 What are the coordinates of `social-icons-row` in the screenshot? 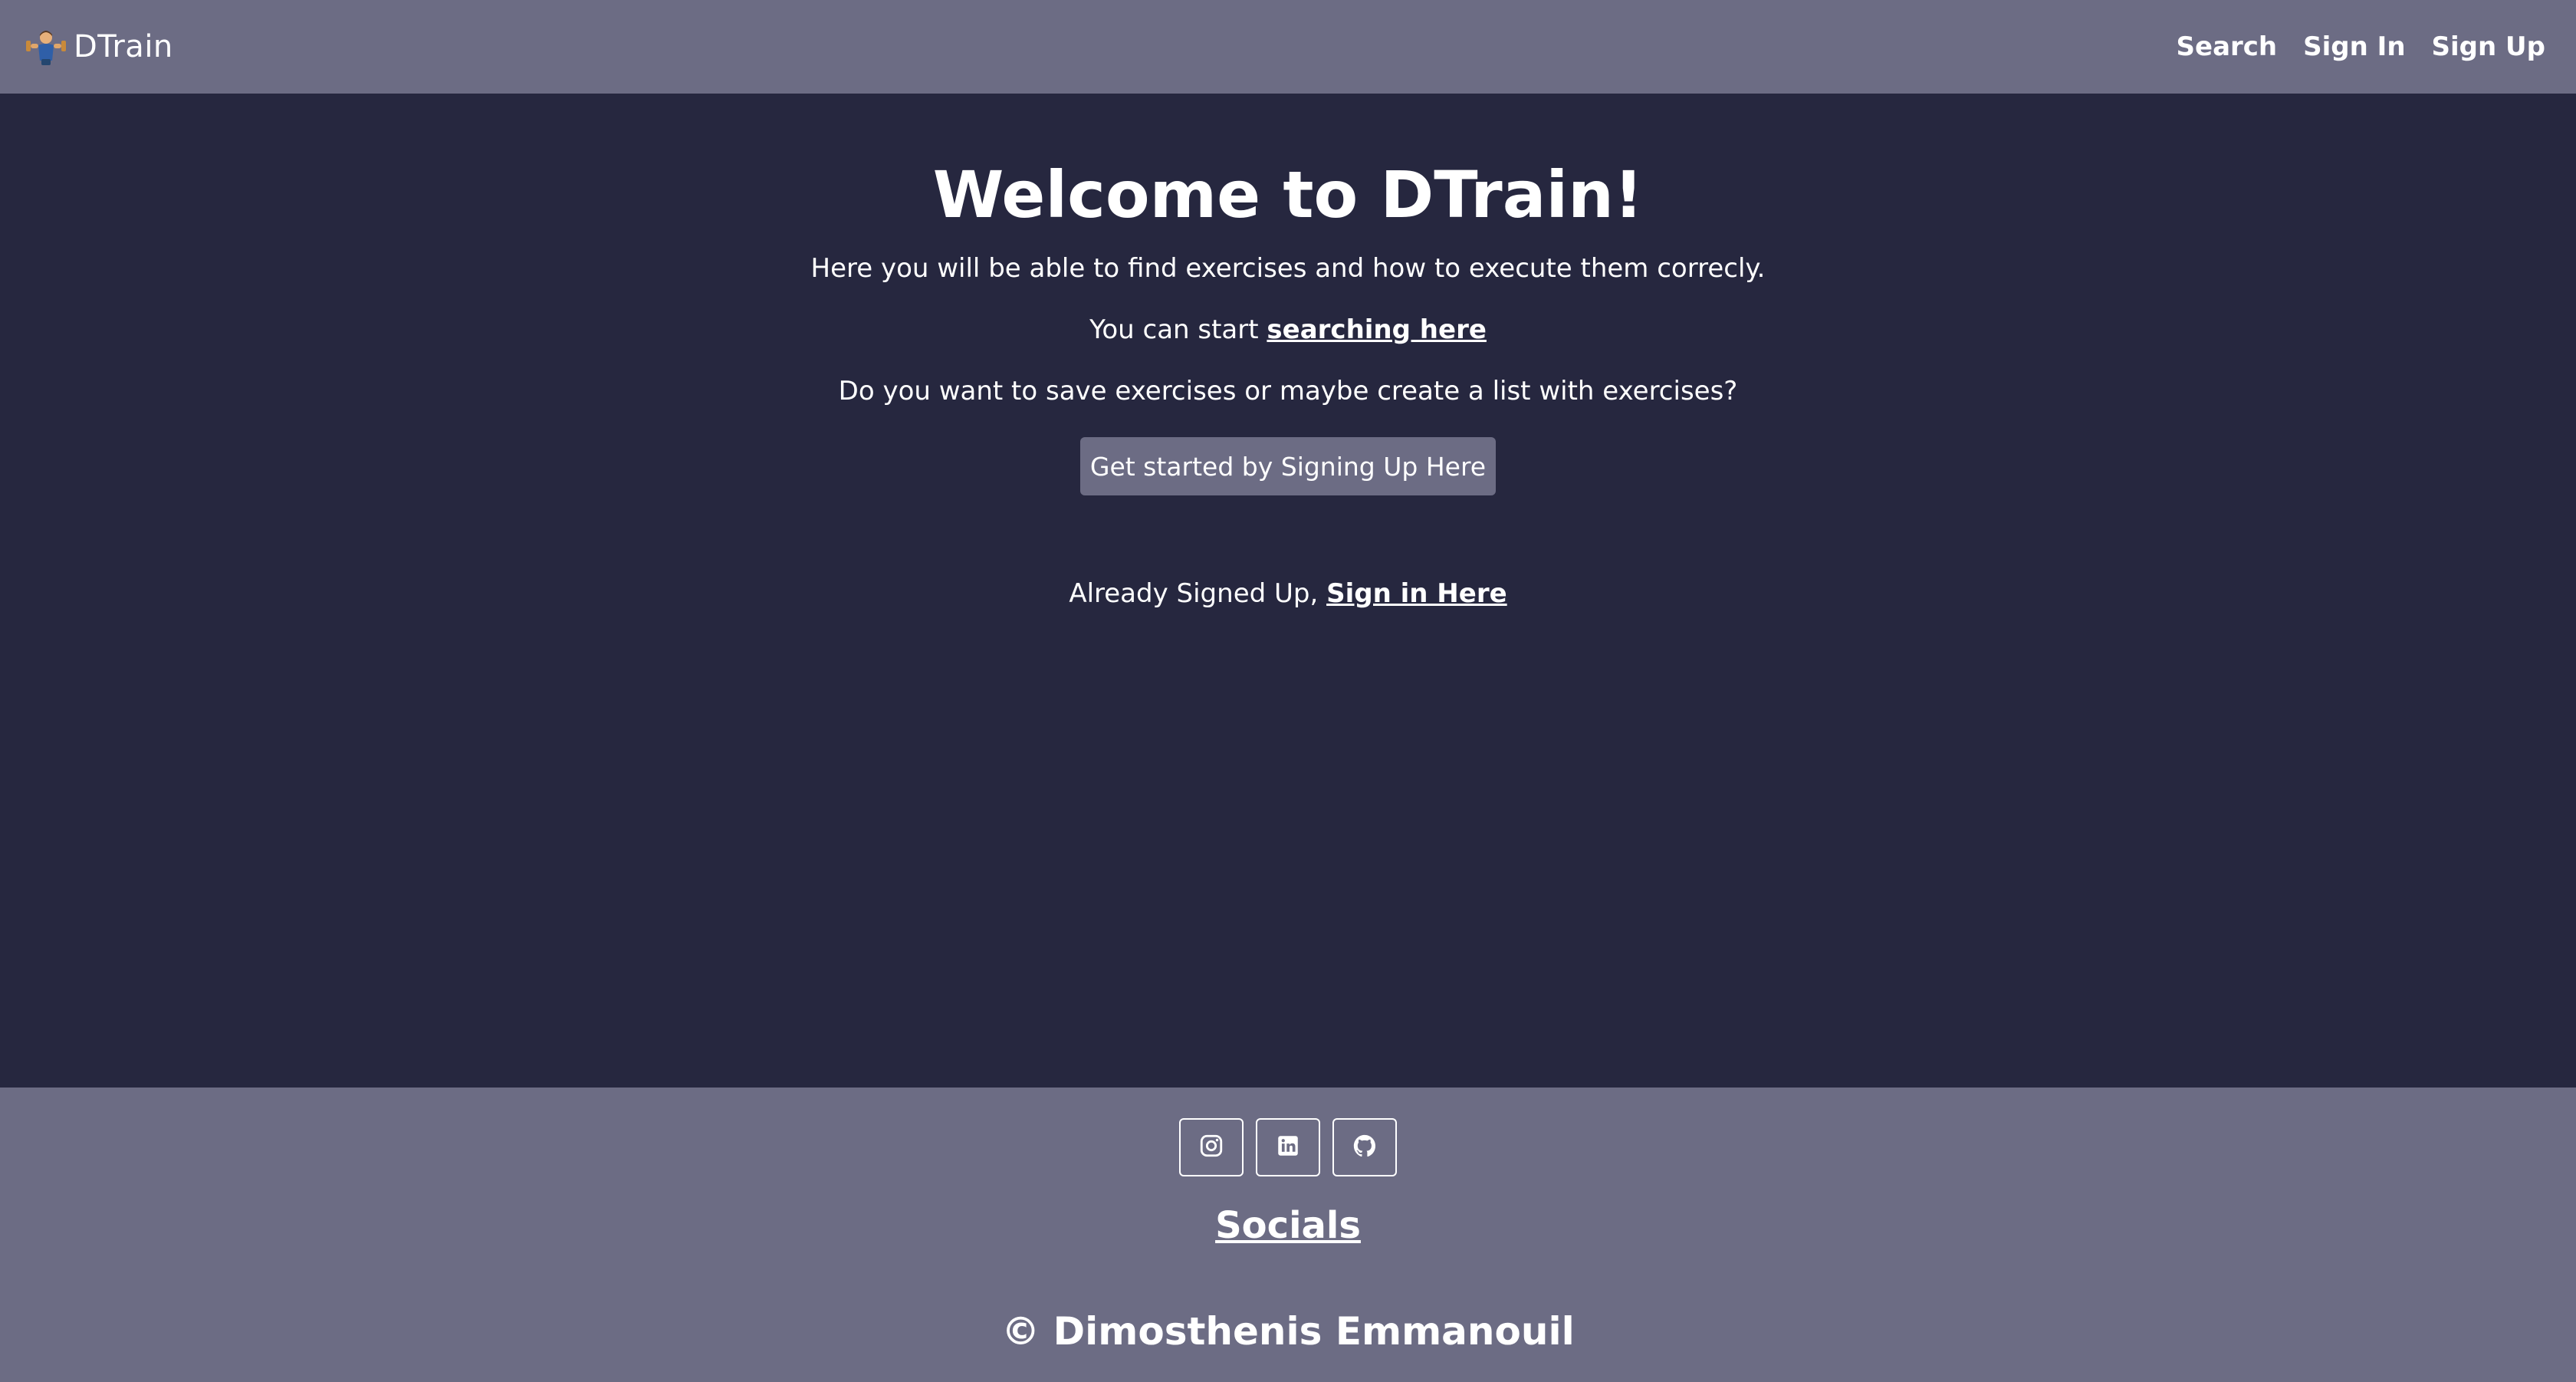 It's located at (1288, 1147).